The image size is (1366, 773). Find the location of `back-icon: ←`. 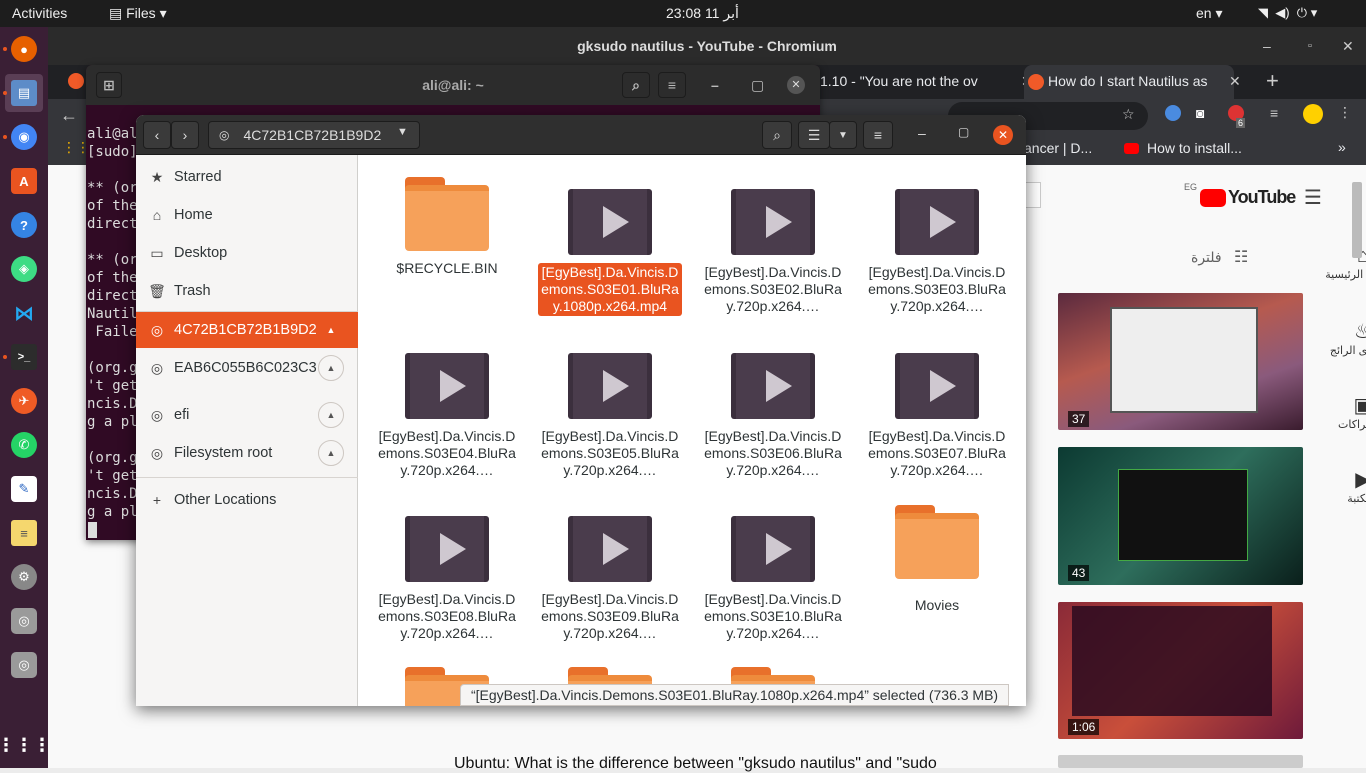

back-icon: ← is located at coordinates (69, 115).